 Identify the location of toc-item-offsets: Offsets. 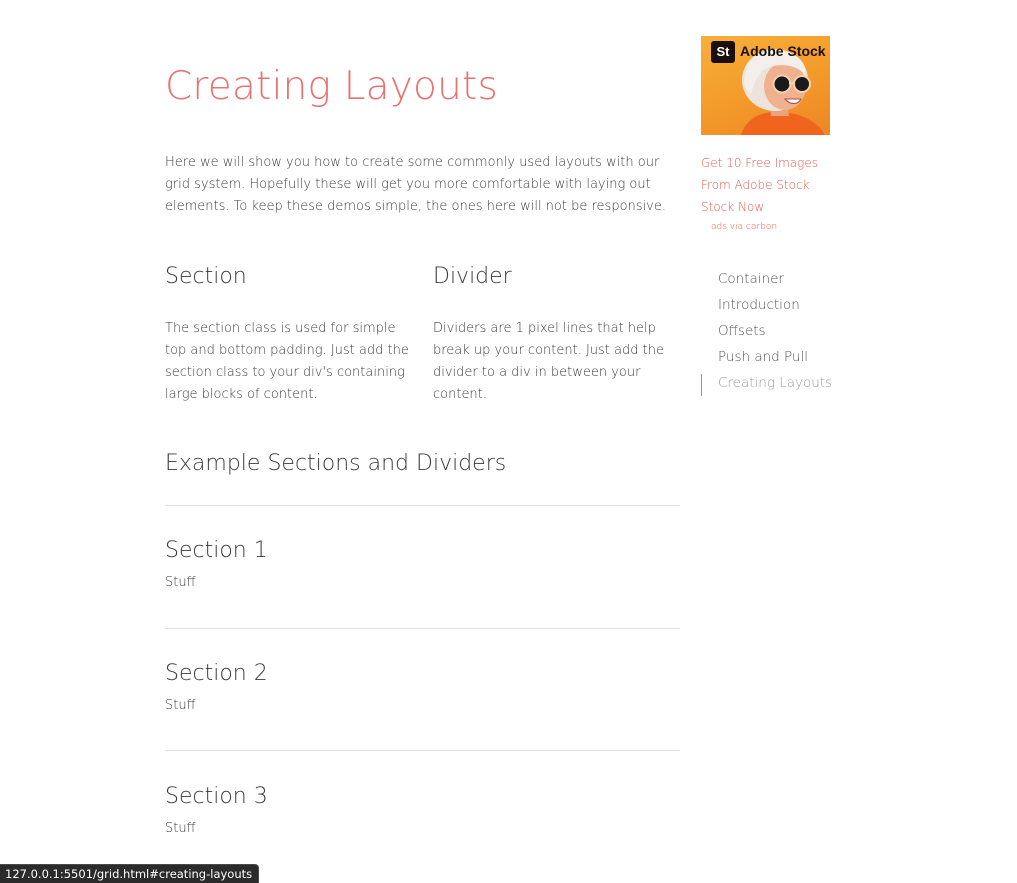
(776, 331).